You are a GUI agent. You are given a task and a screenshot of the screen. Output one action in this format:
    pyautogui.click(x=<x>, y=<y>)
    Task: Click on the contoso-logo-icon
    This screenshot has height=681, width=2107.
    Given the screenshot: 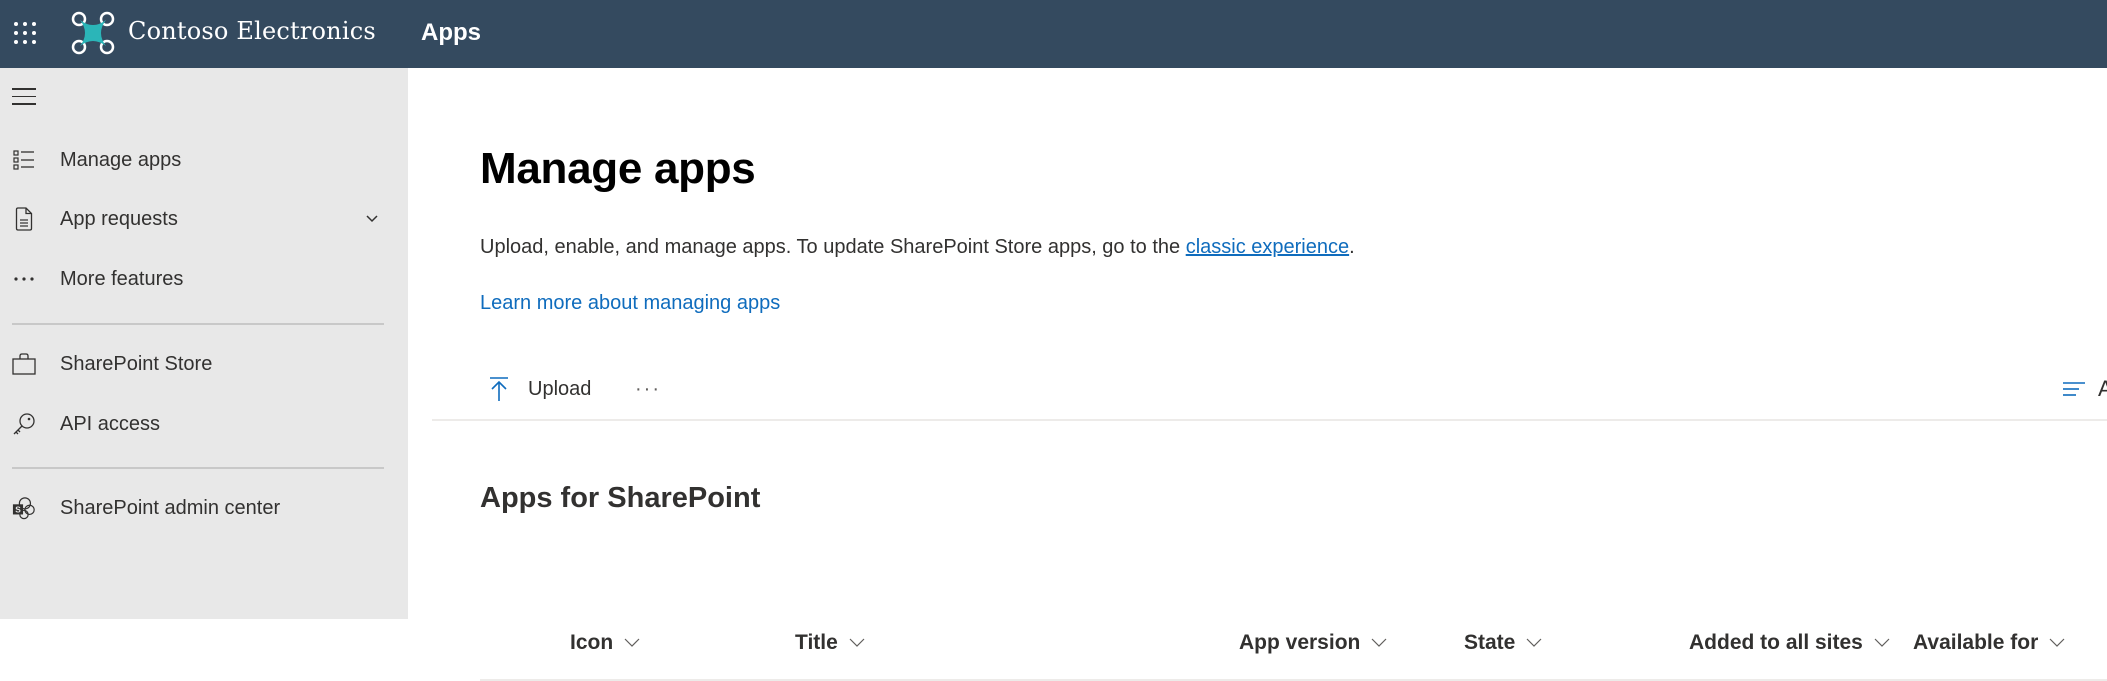 What is the action you would take?
    pyautogui.click(x=93, y=33)
    